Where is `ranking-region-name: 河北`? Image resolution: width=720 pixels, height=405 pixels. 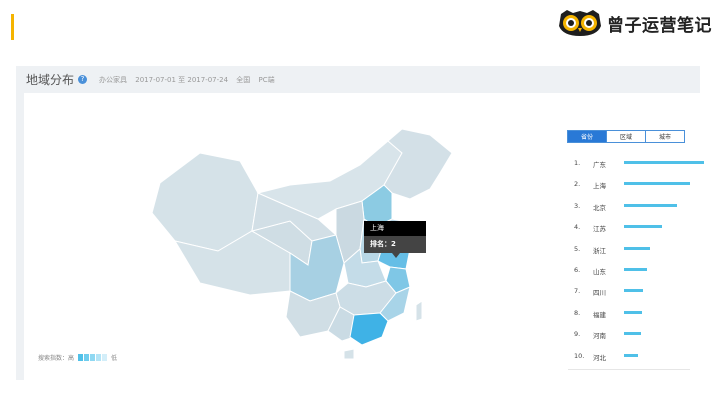
ranking-region-name: 河北 is located at coordinates (599, 357).